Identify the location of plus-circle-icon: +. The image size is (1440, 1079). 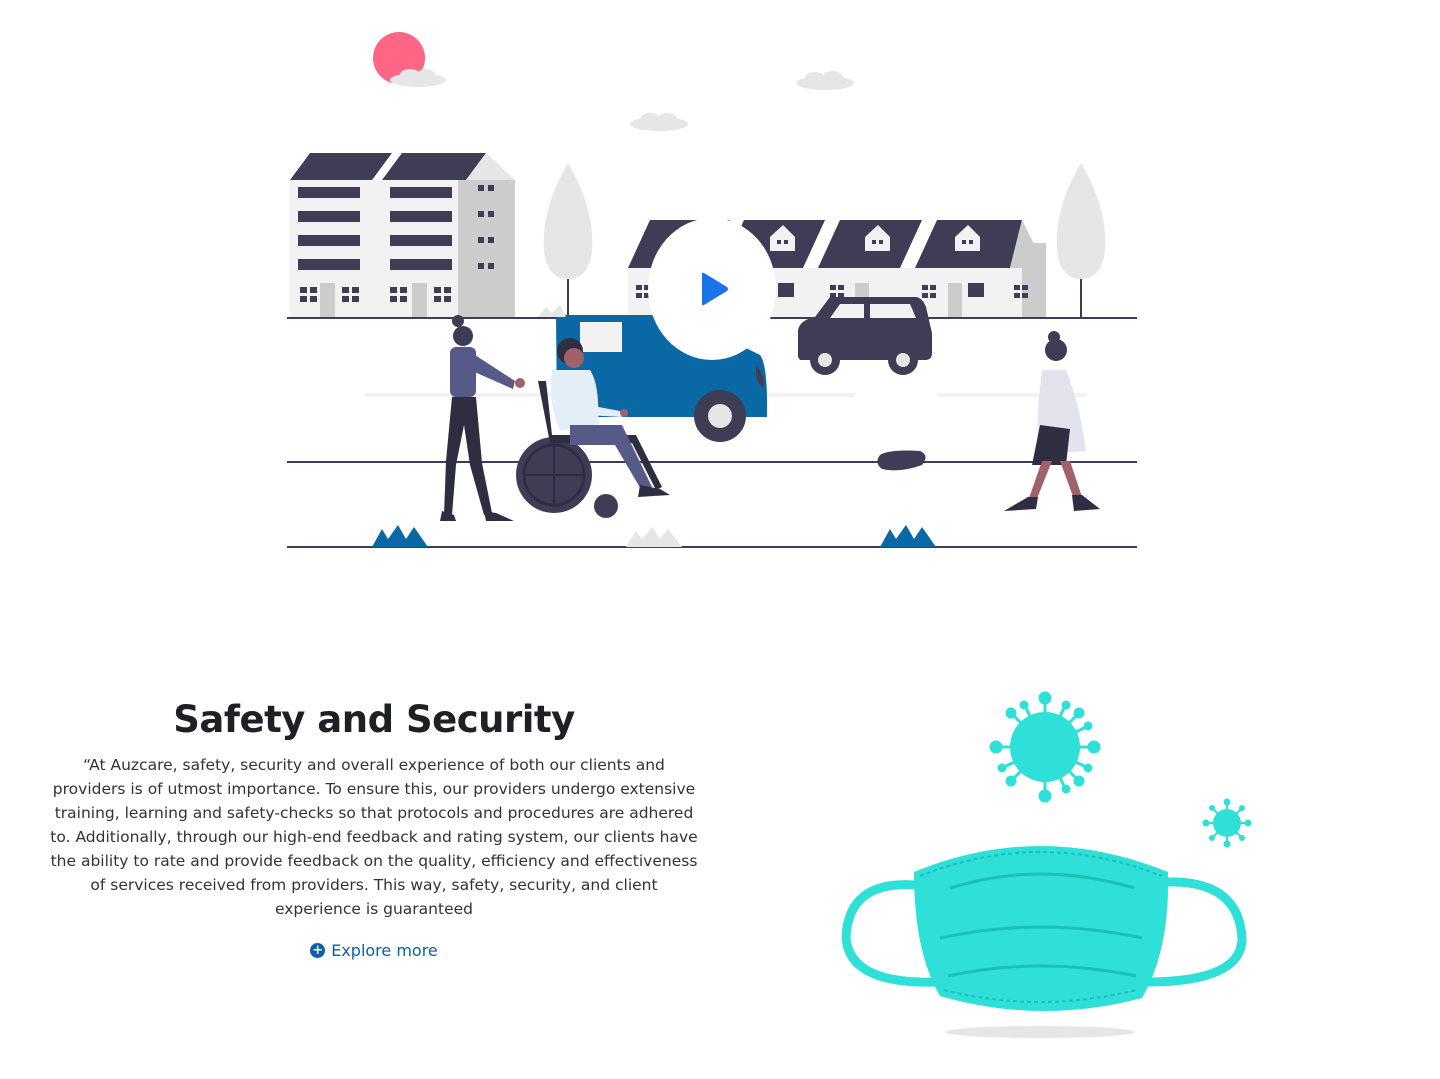
(318, 950).